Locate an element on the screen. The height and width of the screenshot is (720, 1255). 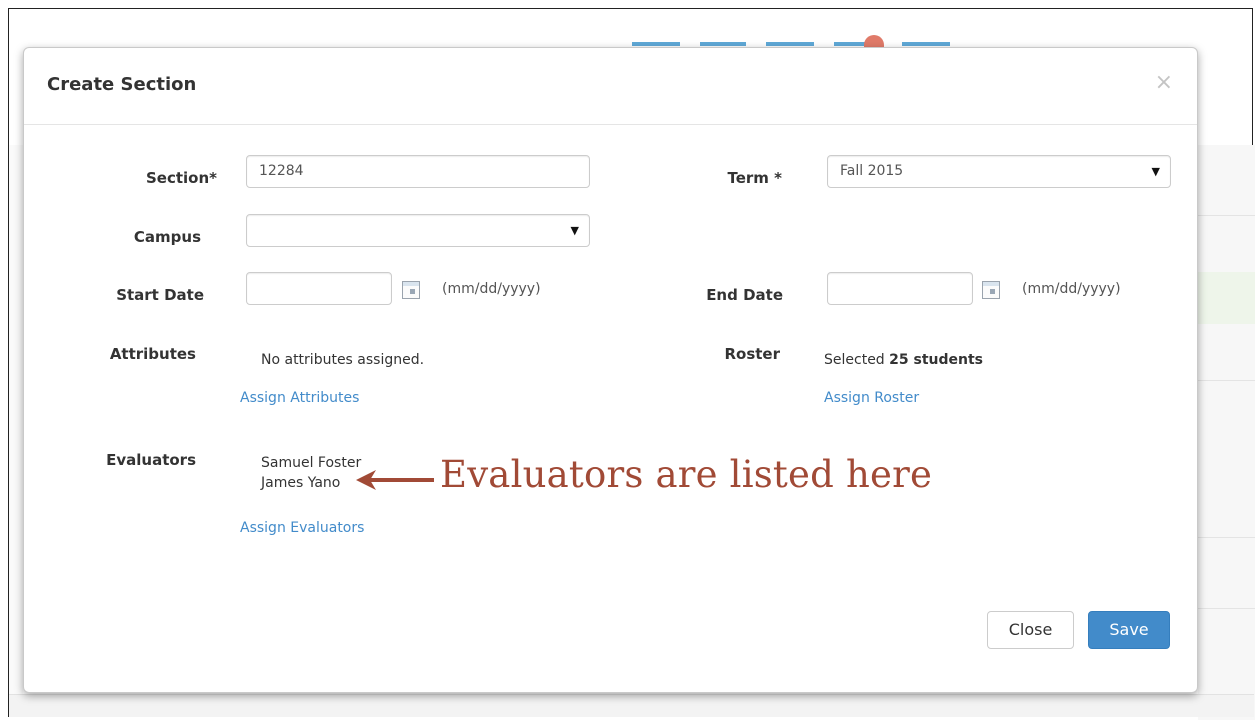
section-label: Section* is located at coordinates (181, 178).